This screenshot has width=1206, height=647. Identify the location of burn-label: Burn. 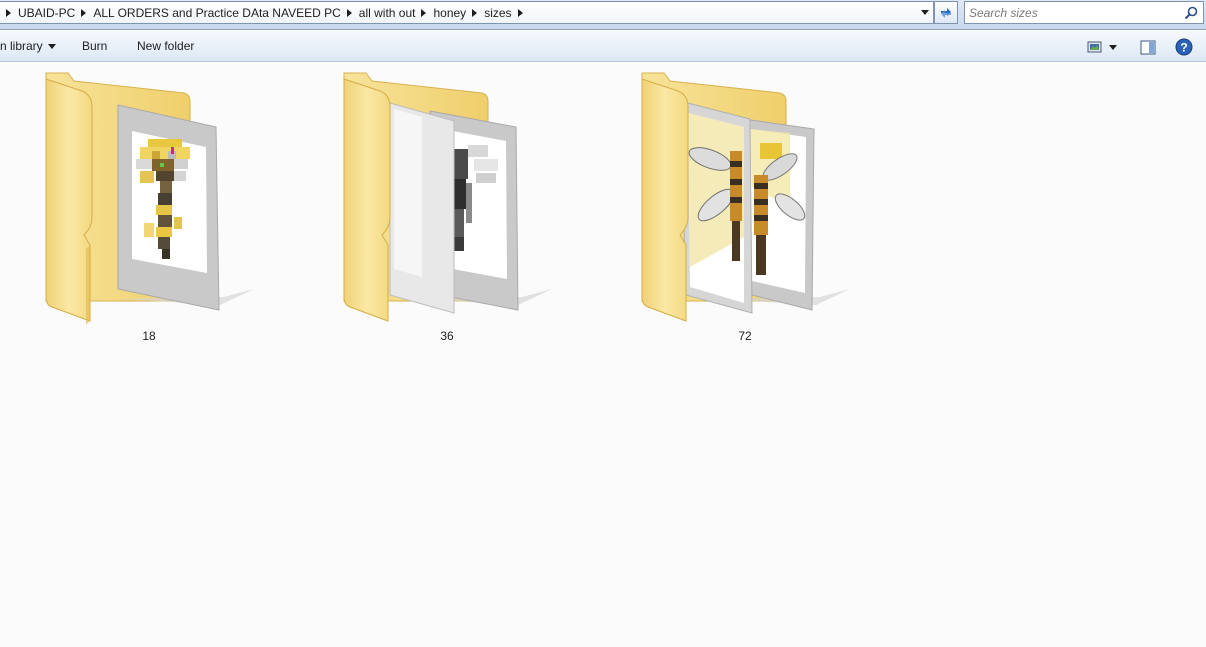
(95, 46).